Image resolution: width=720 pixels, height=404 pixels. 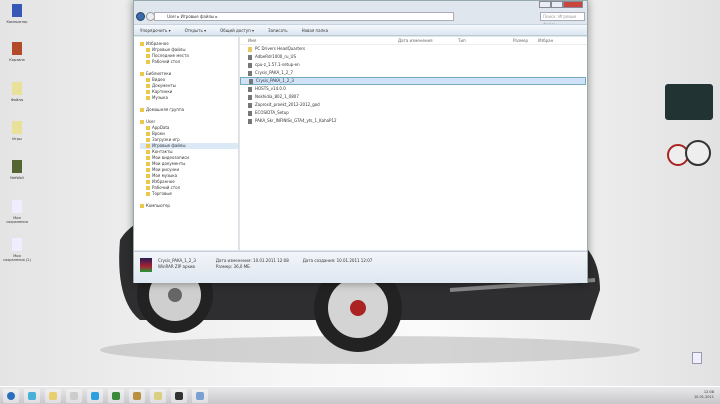 I want to click on burn-button: Записать, so click(x=278, y=30).